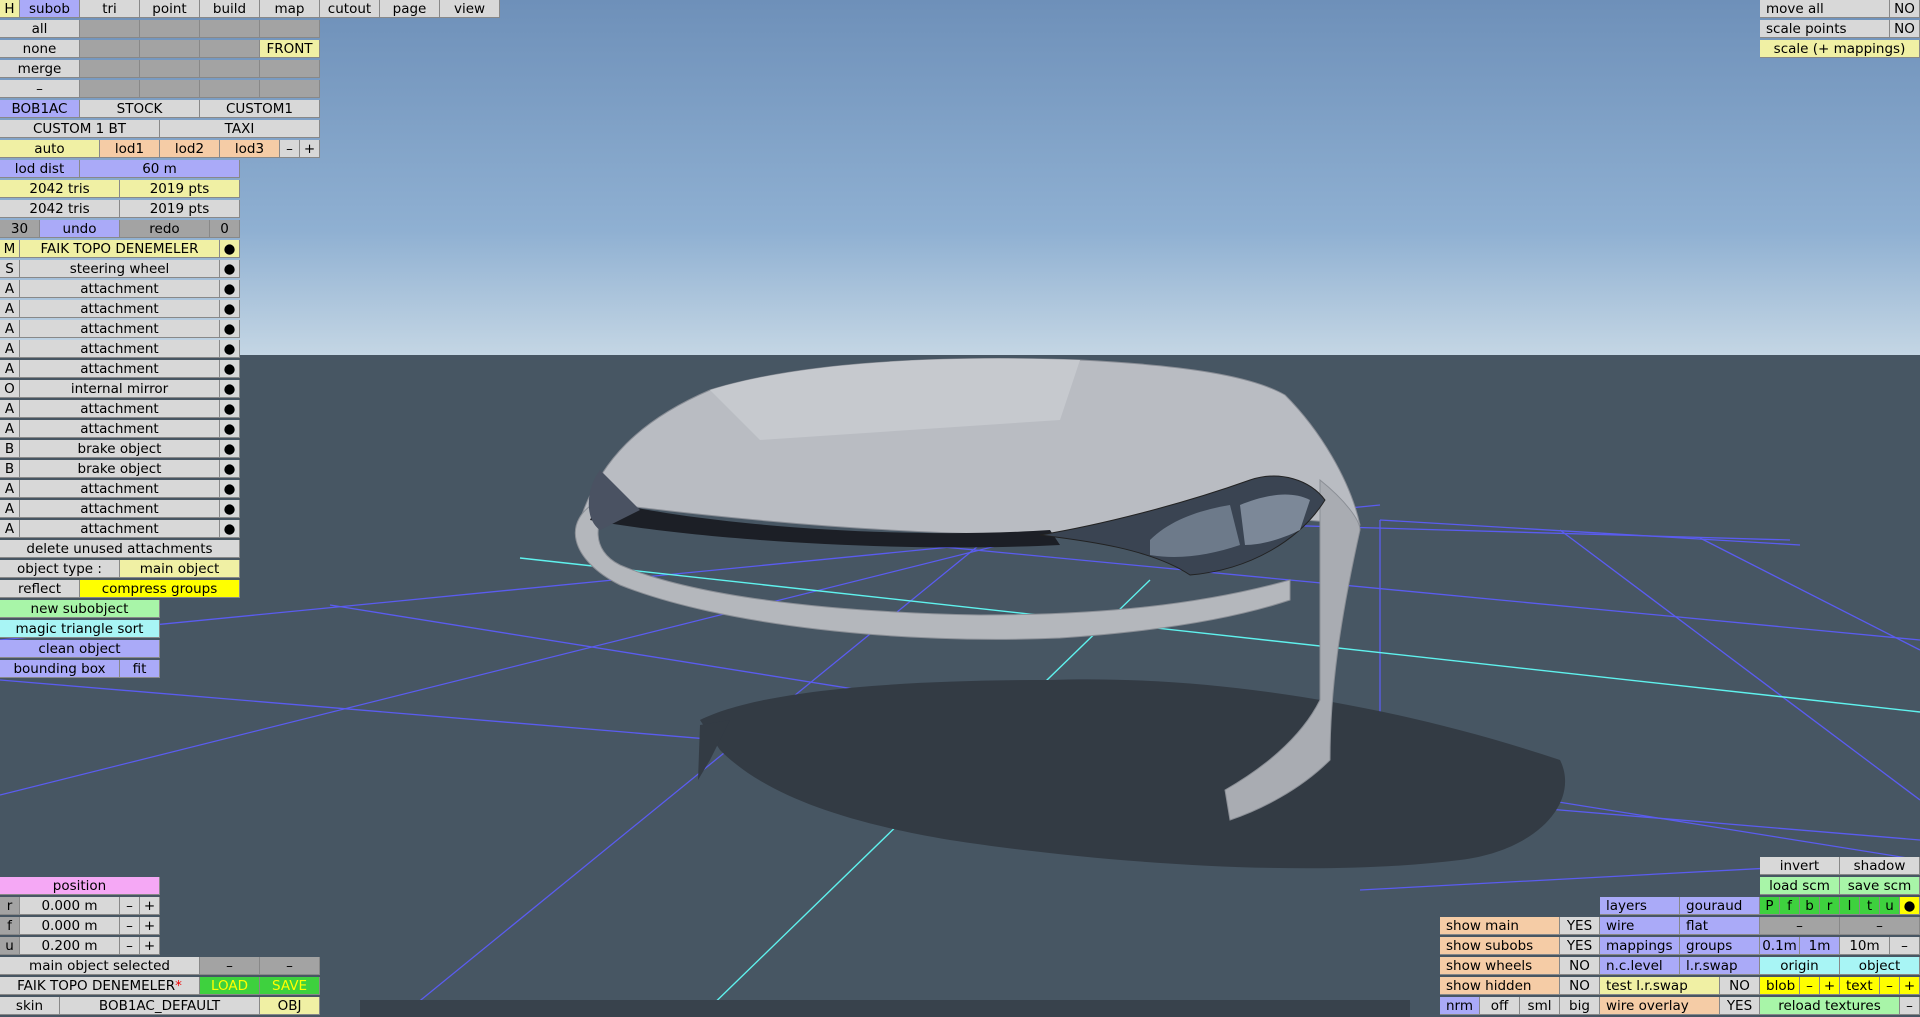  I want to click on save-button: SAVE, so click(290, 986).